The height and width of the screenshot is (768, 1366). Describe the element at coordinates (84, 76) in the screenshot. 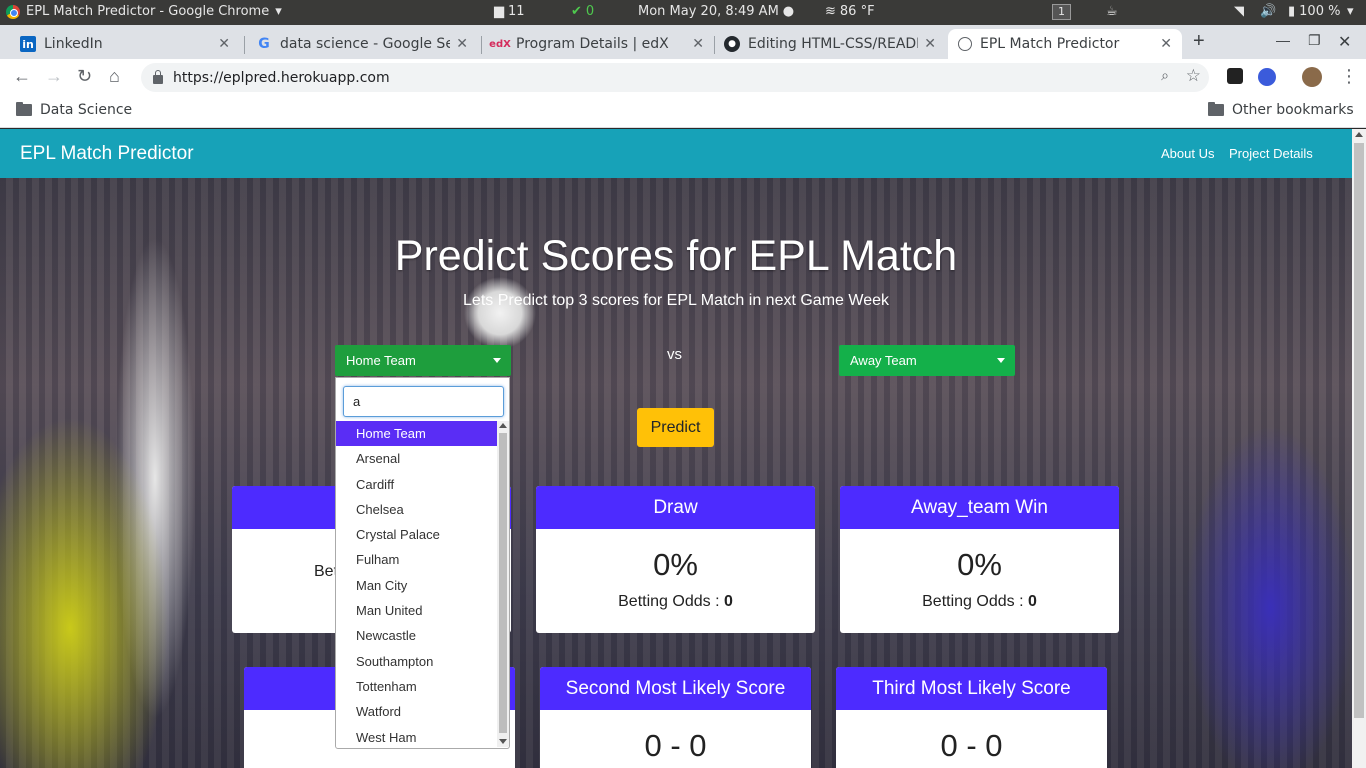

I see `reload-button: ↻` at that location.